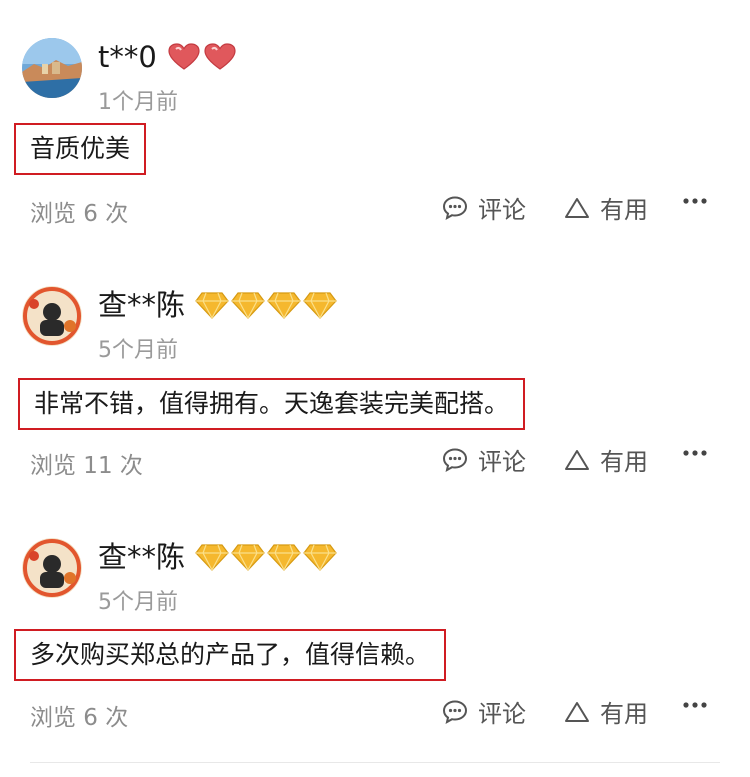 The height and width of the screenshot is (777, 750). Describe the element at coordinates (230, 655) in the screenshot. I see `review-content: 多次购买郑总的产品了，值得信赖。` at that location.